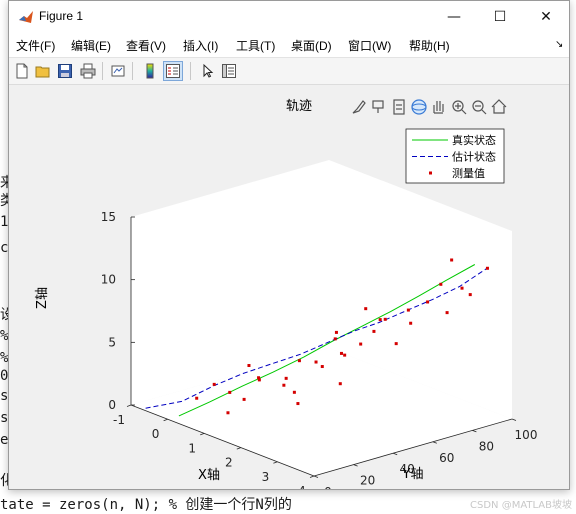  Describe the element at coordinates (43, 71) in the screenshot. I see `open-icon` at that location.